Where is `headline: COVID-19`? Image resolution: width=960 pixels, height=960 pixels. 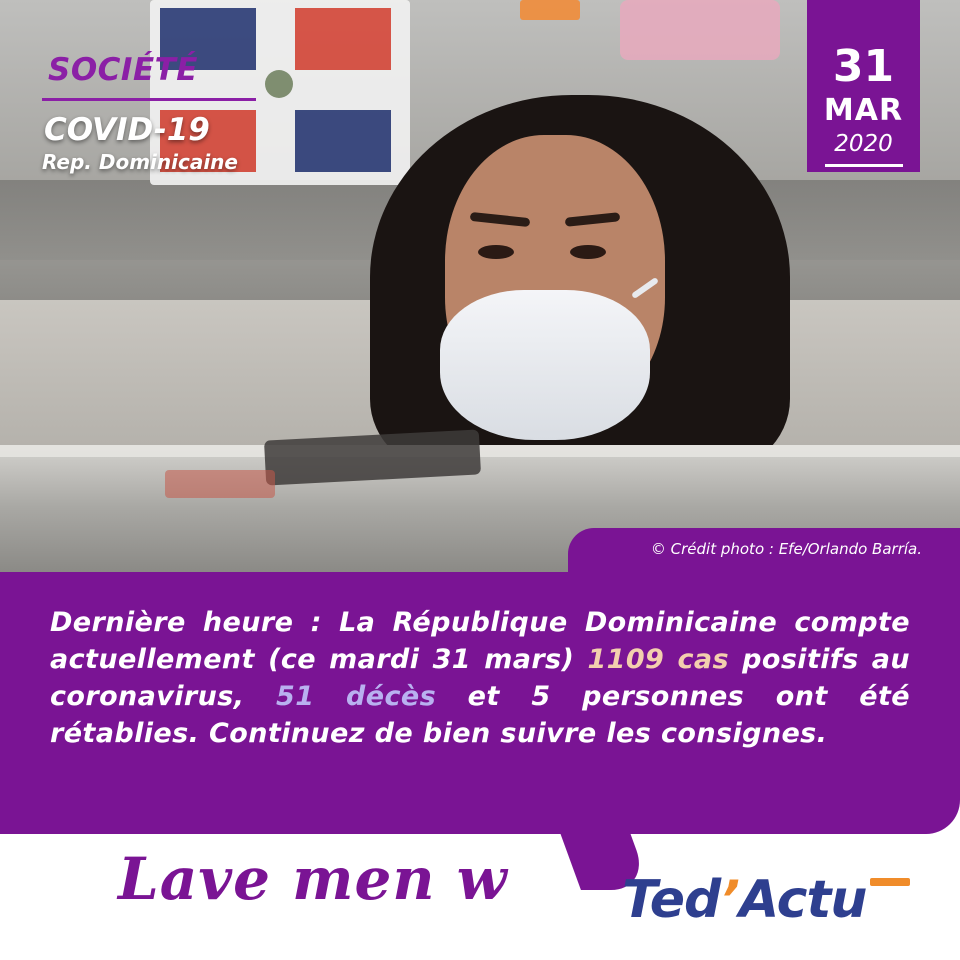
headline: COVID-19 is located at coordinates (127, 130).